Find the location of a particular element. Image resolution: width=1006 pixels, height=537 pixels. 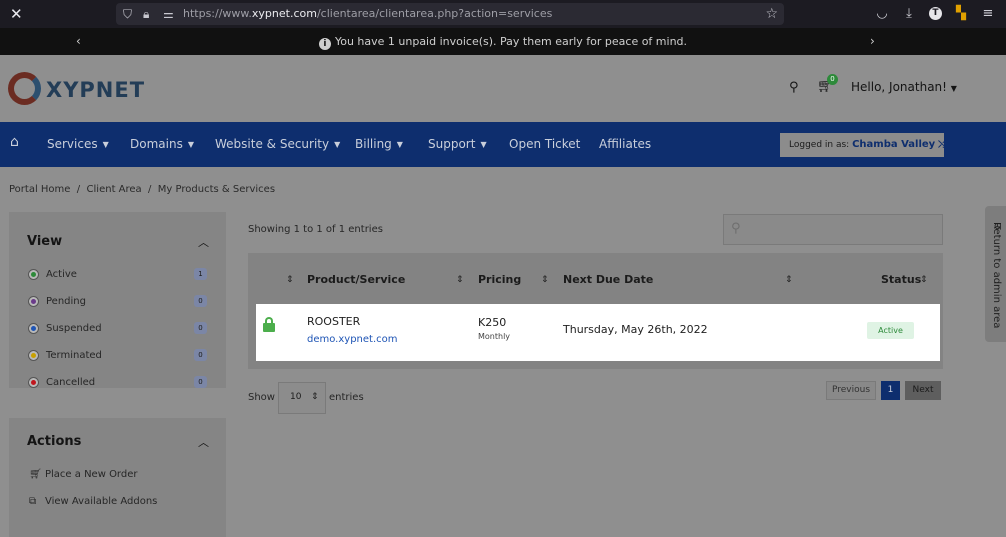

logged-in-as-button: Logged in as: Chamba Valley ⤯ is located at coordinates (863, 145).